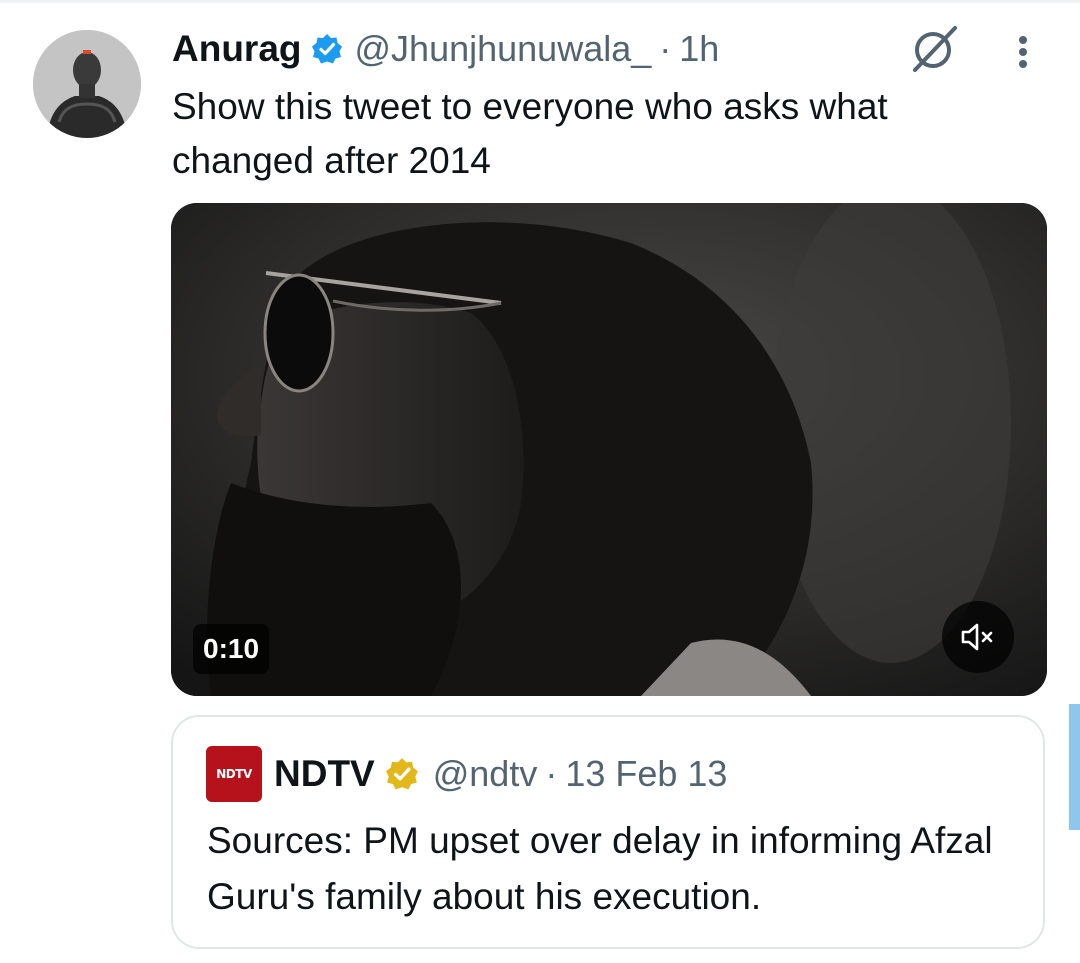 This screenshot has height=963, width=1080. I want to click on tweet-header: Anurag @Jhunjhunuwala_ · 1h, so click(445, 49).